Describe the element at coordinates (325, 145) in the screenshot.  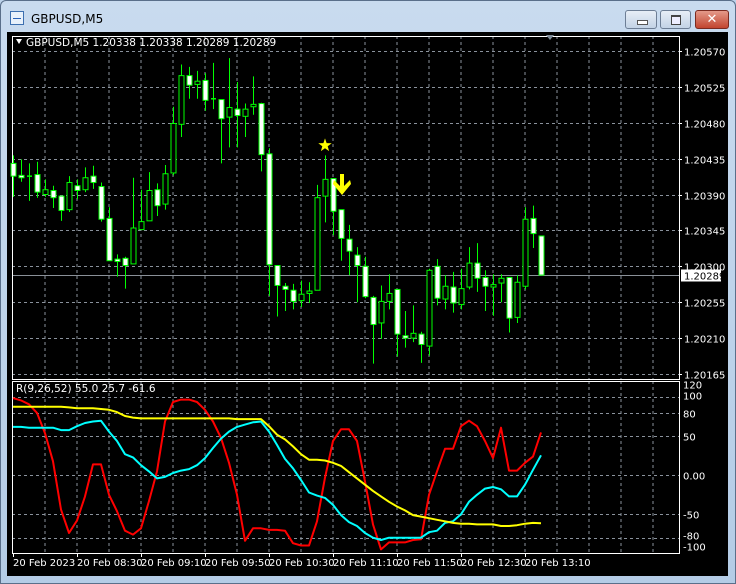
I see `star-icon` at that location.